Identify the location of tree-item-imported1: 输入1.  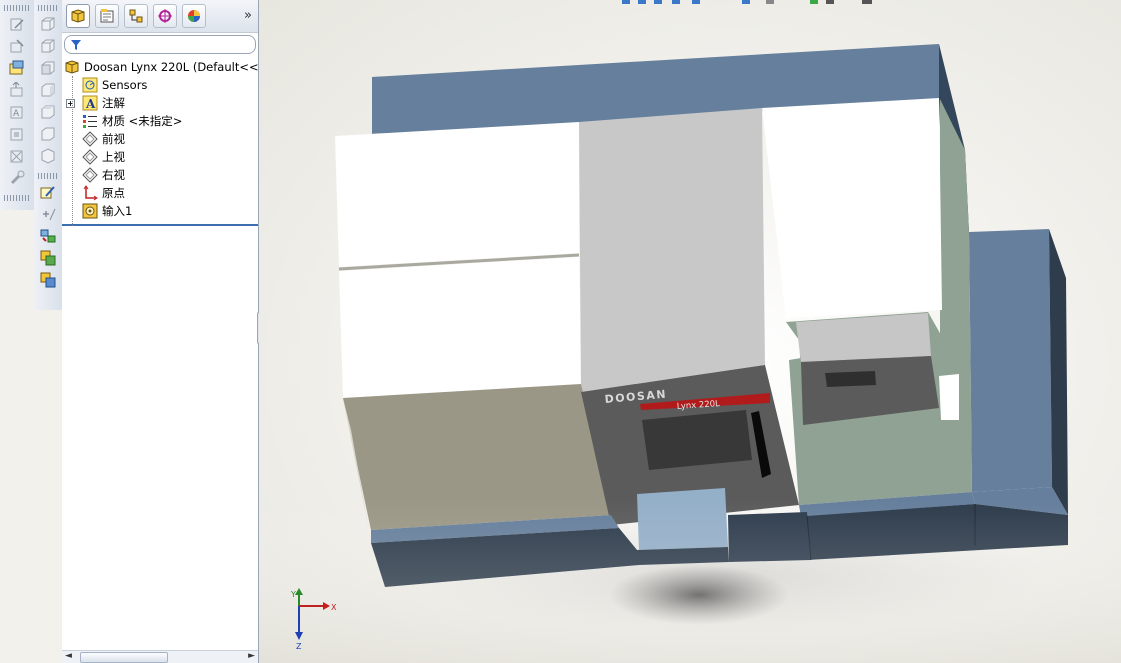
(160, 211).